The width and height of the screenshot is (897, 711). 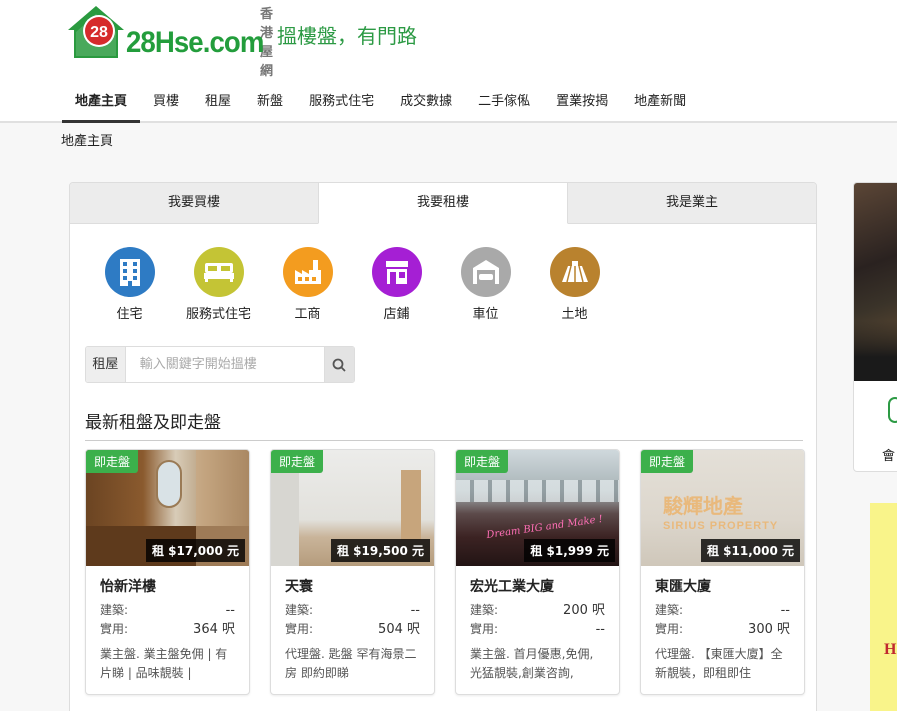 I want to click on main-nav: 地產主頁 買樓 租屋 新盤 服務式住宅 成交數據 二手傢俬 置業按揭 地產新聞, so click(x=380, y=102).